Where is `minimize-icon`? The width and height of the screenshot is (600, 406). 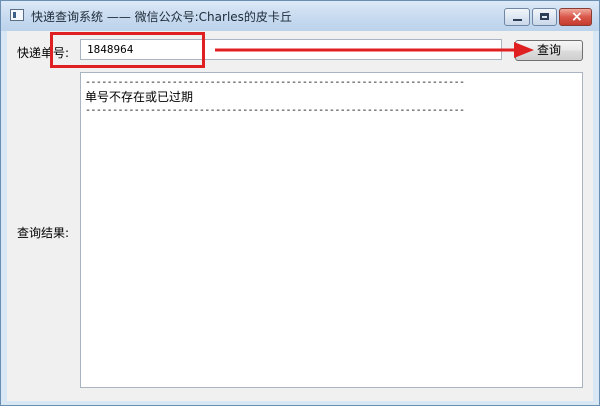
minimize-icon is located at coordinates (517, 20).